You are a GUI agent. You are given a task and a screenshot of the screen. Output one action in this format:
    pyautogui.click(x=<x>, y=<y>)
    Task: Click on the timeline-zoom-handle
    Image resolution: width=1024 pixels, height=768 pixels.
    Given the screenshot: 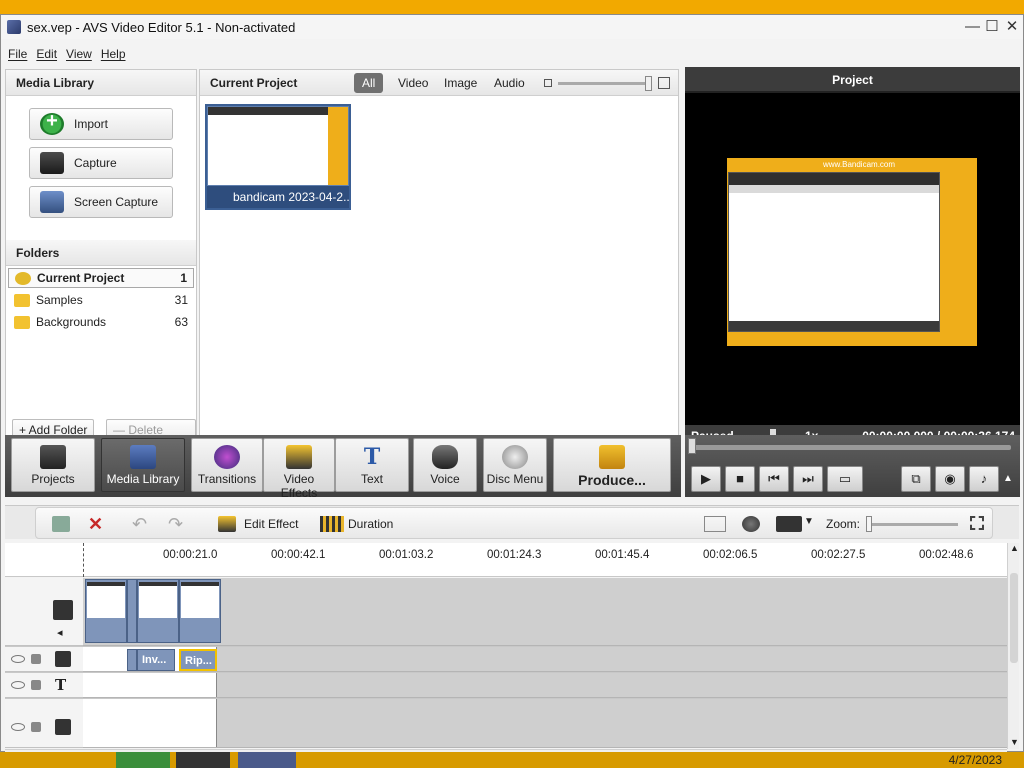 What is the action you would take?
    pyautogui.click(x=869, y=524)
    